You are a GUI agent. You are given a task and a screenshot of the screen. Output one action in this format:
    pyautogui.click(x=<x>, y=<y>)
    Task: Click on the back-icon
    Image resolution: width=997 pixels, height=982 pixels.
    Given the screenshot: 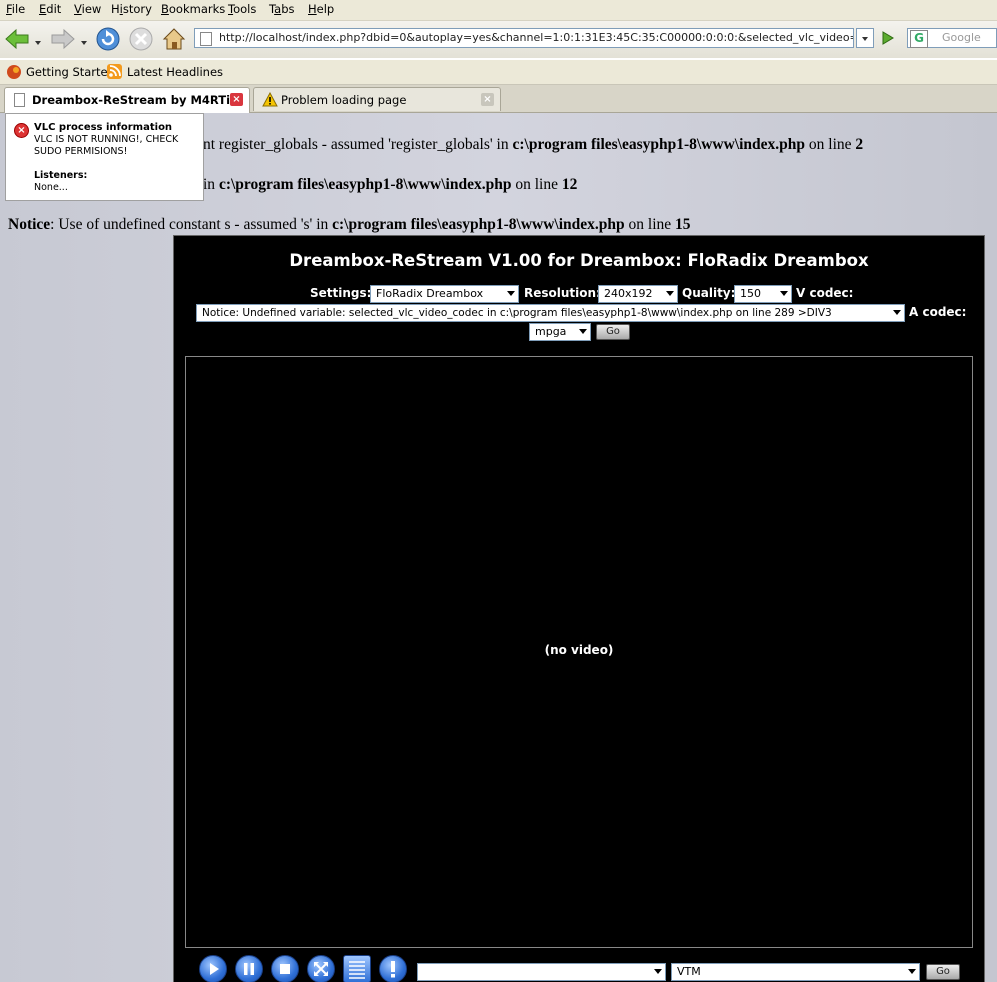 What is the action you would take?
    pyautogui.click(x=18, y=39)
    